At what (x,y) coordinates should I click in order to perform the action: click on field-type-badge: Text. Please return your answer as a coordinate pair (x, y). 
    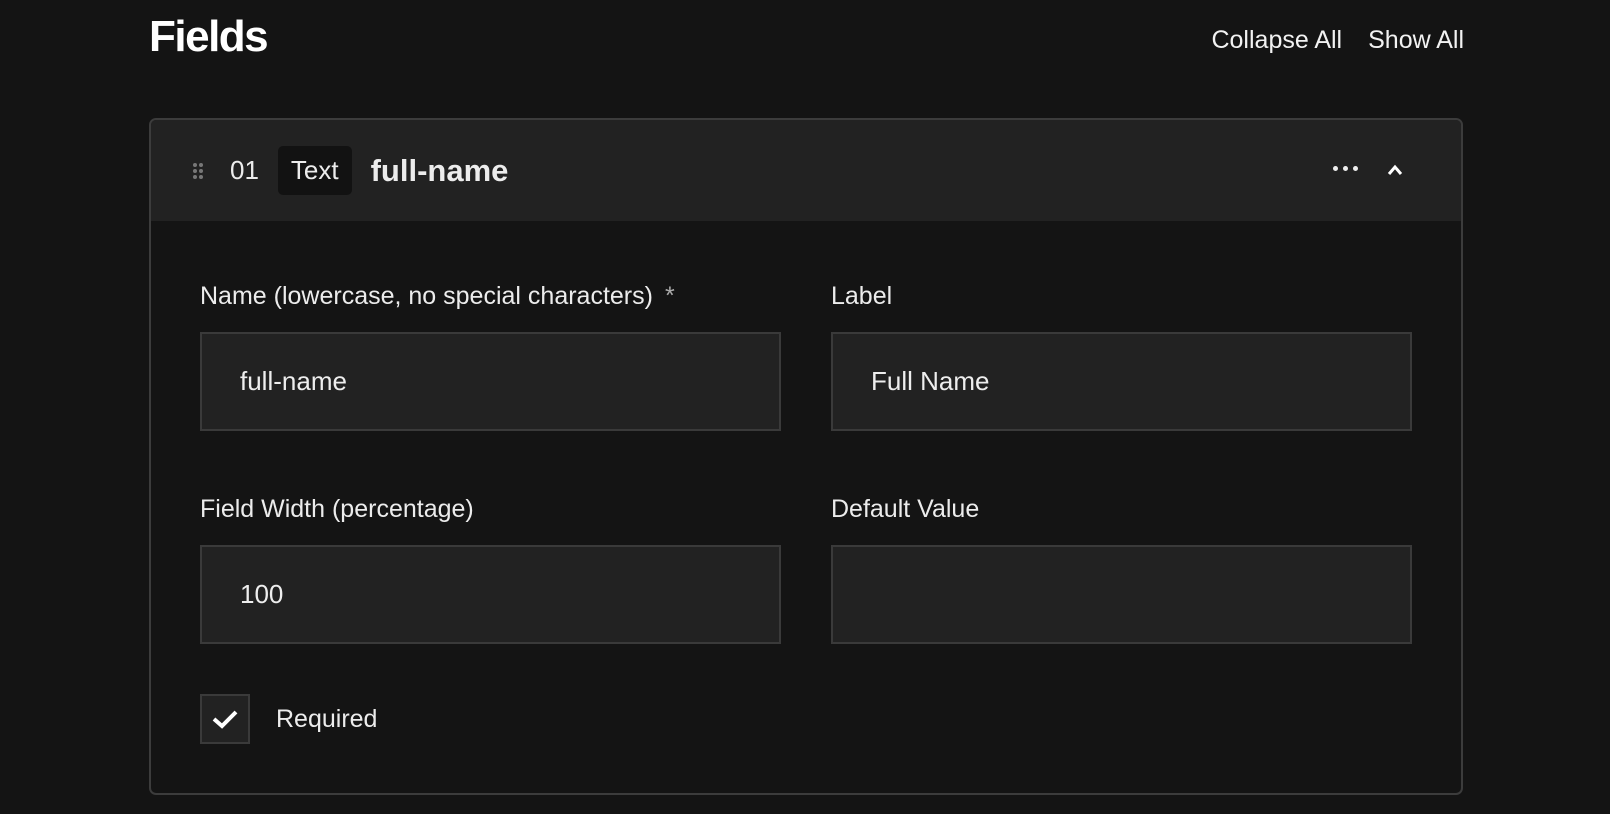
    Looking at the image, I should click on (314, 170).